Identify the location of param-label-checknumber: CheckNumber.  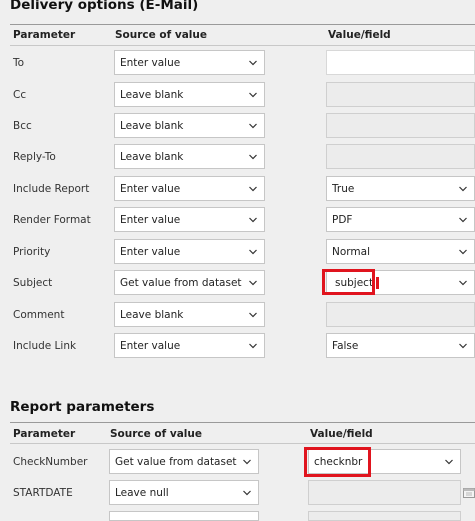
(50, 462).